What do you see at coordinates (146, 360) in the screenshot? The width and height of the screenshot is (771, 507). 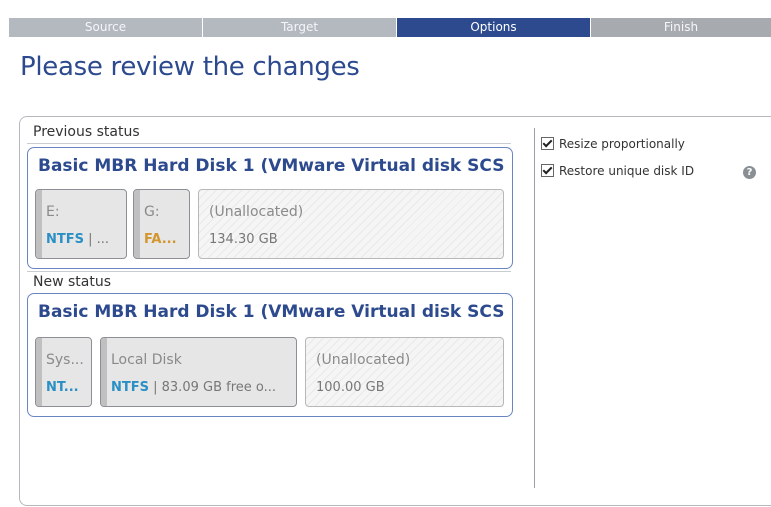 I see `partition-name: Local Disk` at bounding box center [146, 360].